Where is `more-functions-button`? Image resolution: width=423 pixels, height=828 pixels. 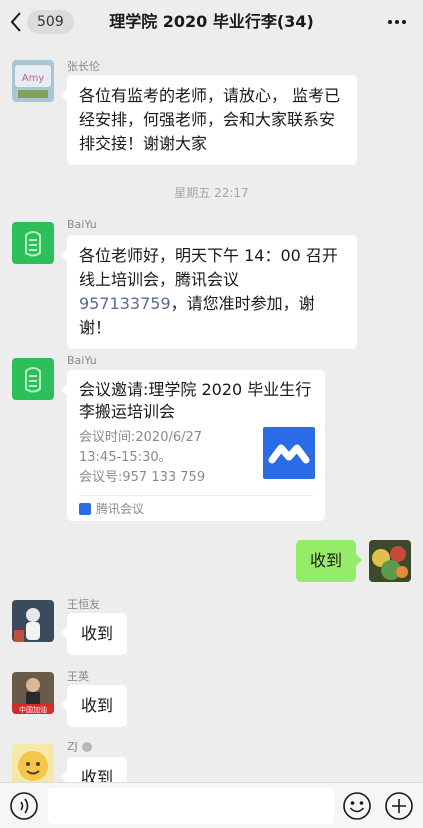
more-functions-button is located at coordinates (399, 806).